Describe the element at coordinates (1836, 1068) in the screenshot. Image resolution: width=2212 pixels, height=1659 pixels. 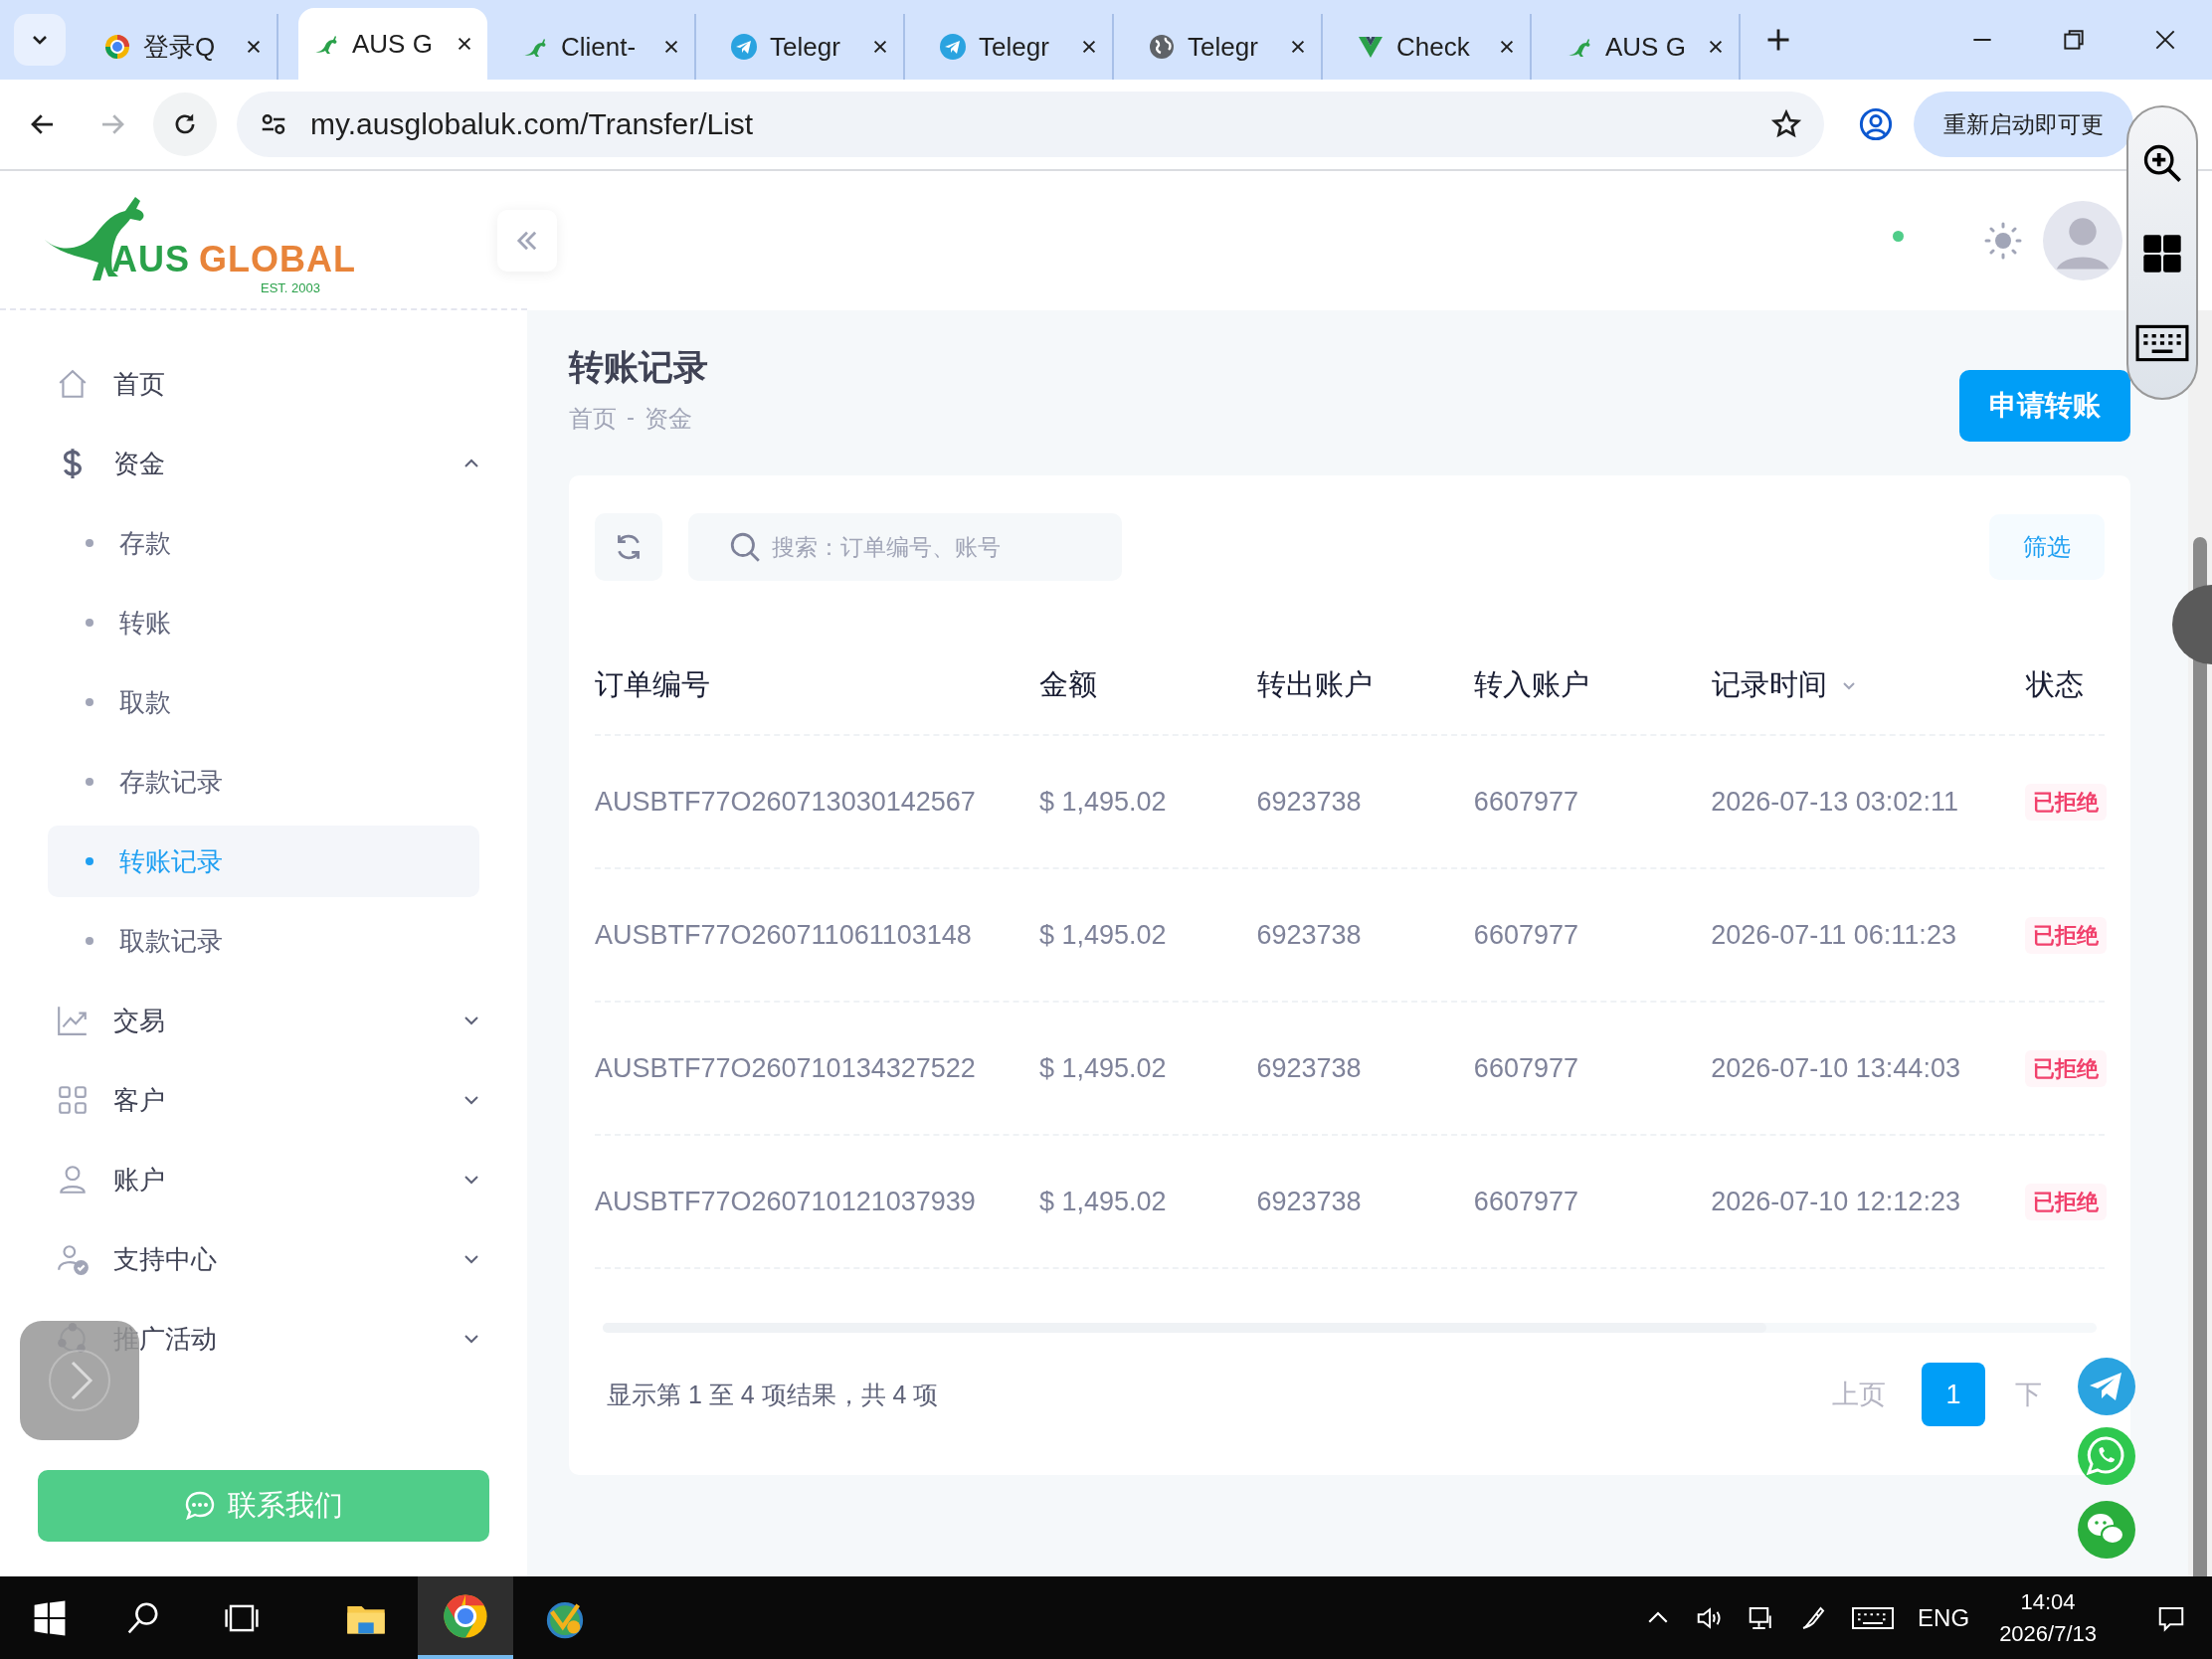
I see `table-cell-text: 2026-07-10 13:44:03` at that location.